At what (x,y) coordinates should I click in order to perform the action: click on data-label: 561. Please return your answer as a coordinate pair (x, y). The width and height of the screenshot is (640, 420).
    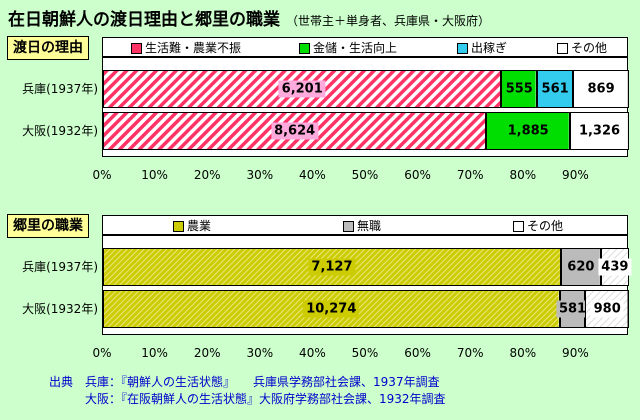
    Looking at the image, I should click on (555, 89).